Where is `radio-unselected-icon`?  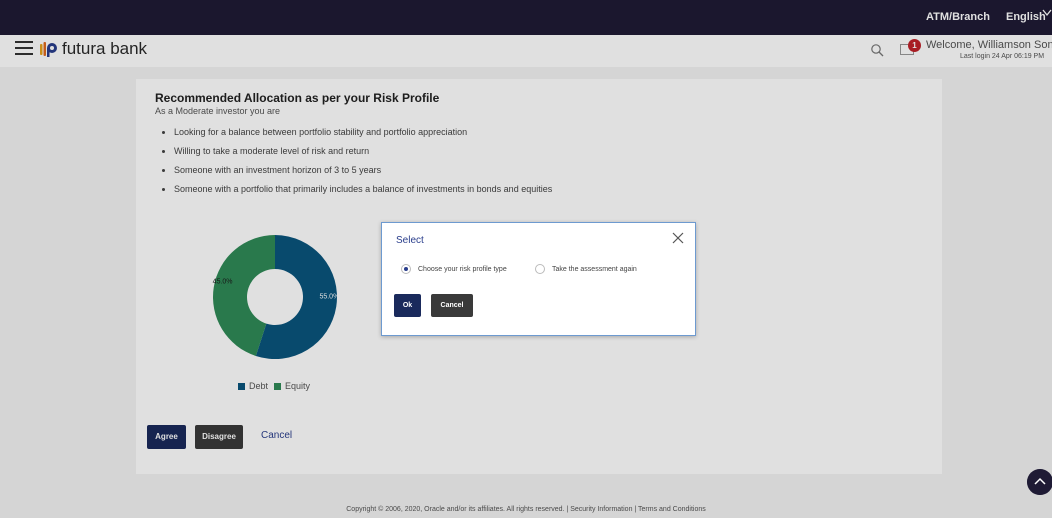 radio-unselected-icon is located at coordinates (540, 269).